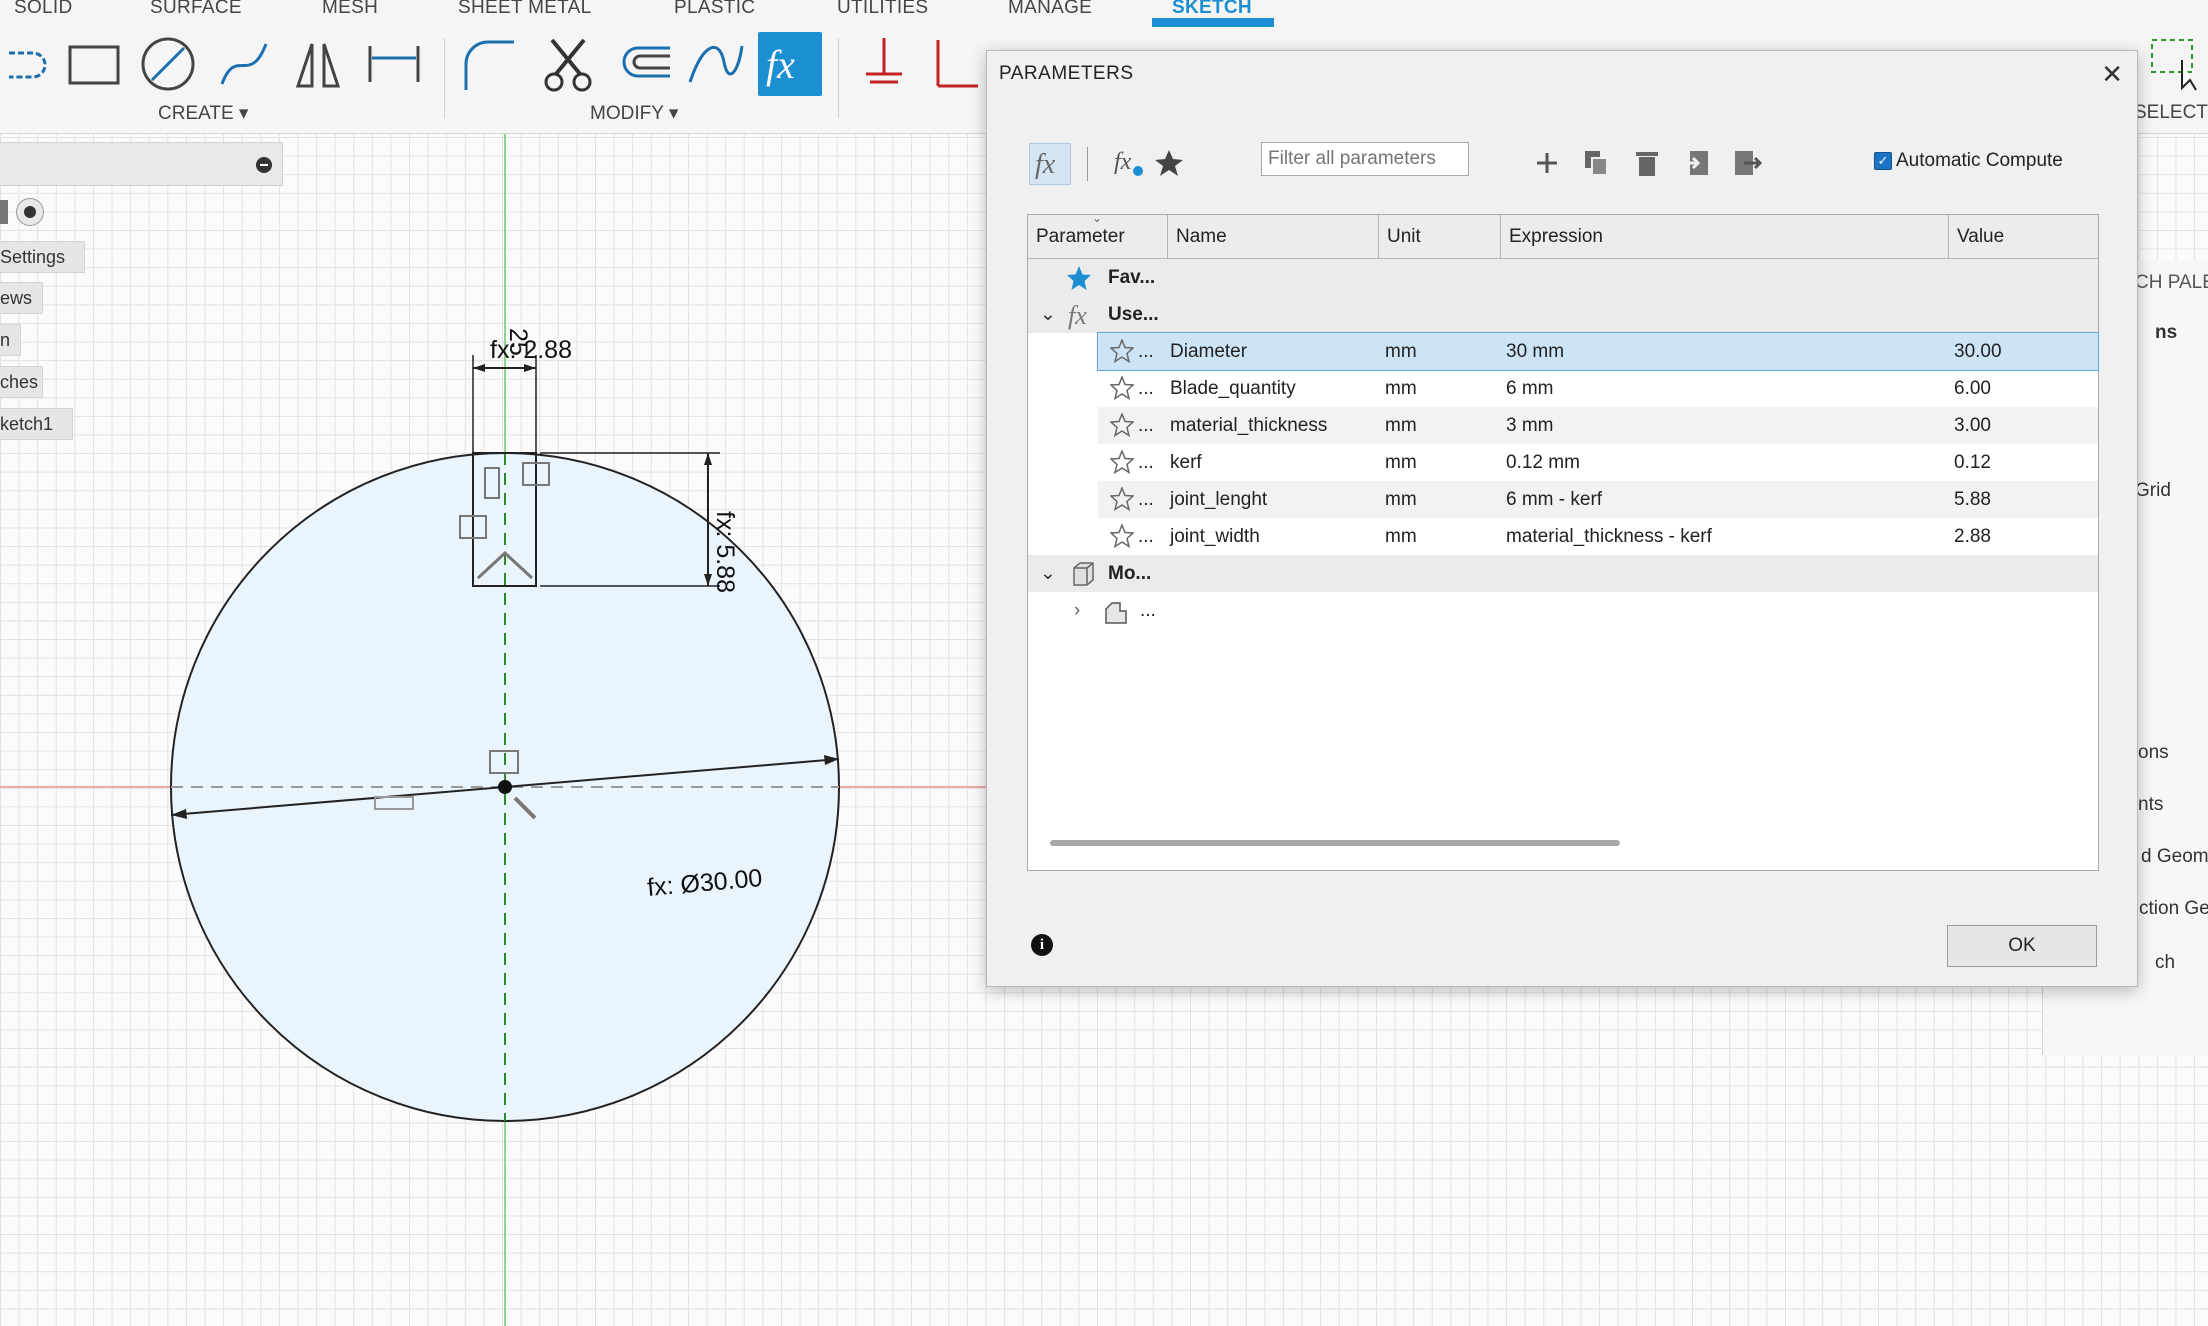  Describe the element at coordinates (1547, 163) in the screenshot. I see `add-parameter-icon` at that location.